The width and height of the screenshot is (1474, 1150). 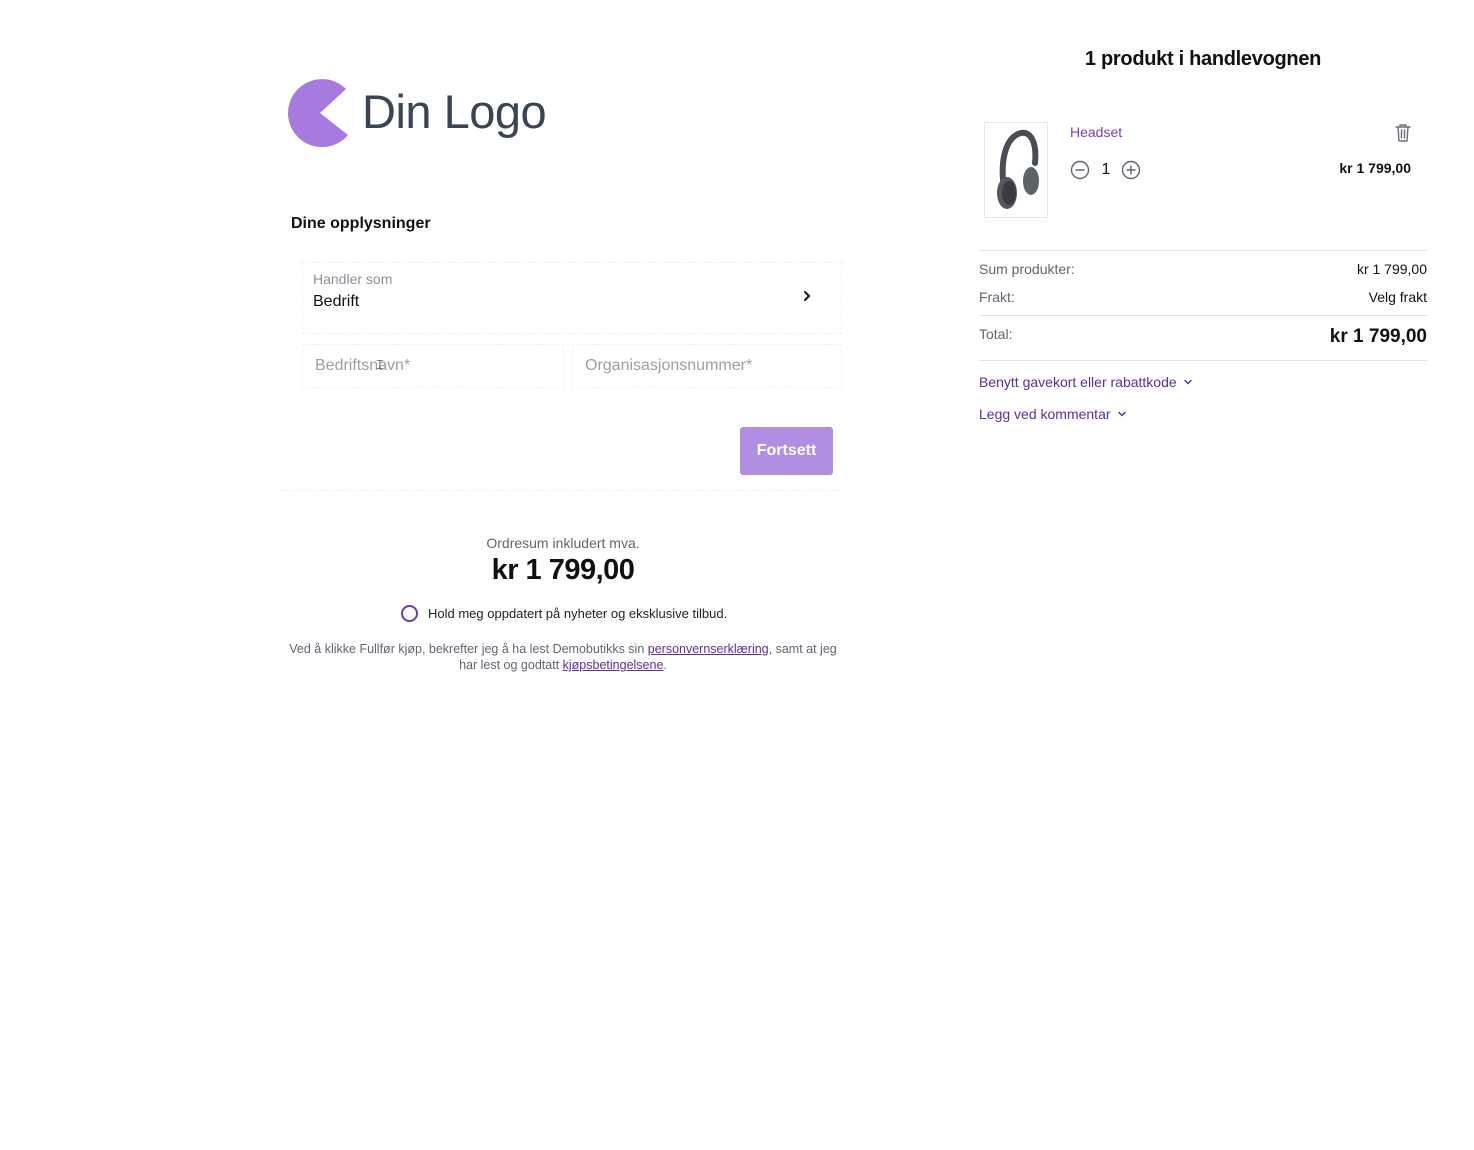 I want to click on total-label: Total:, so click(x=996, y=334).